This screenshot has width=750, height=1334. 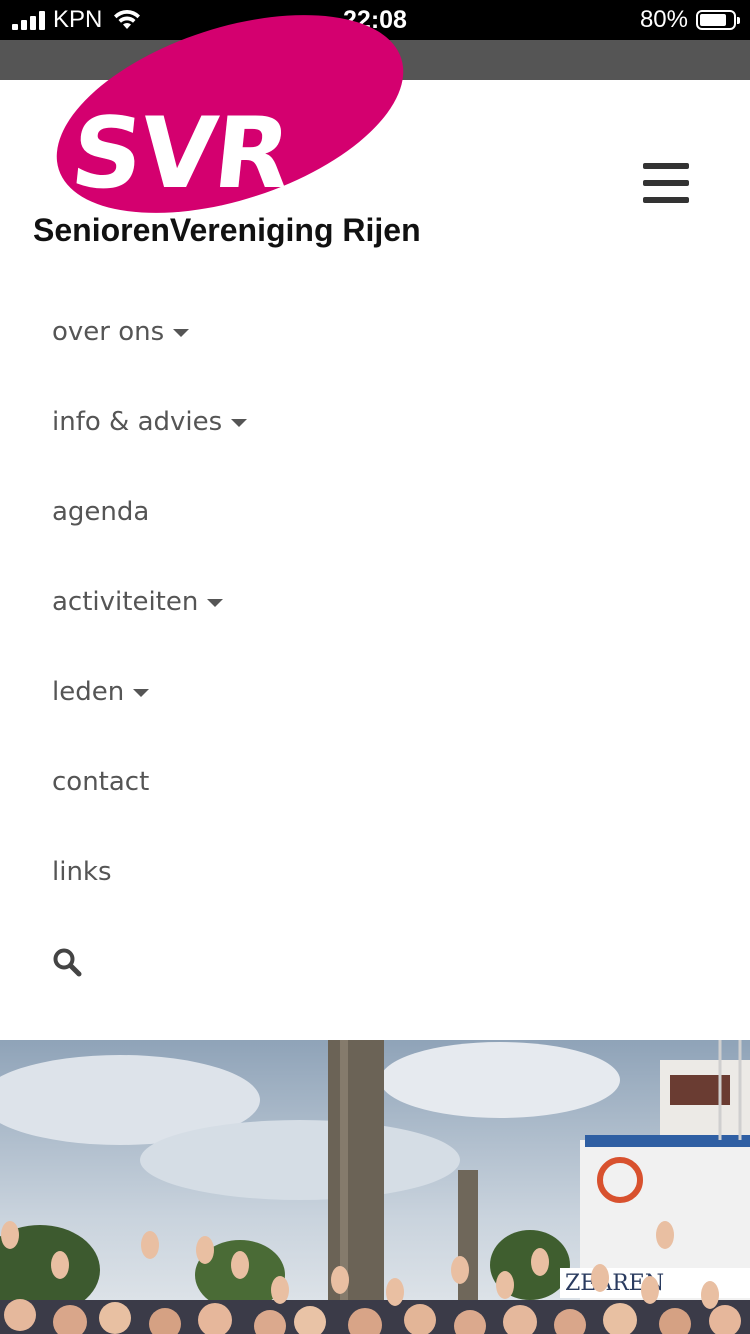 What do you see at coordinates (713, 20) in the screenshot?
I see `battery-level` at bounding box center [713, 20].